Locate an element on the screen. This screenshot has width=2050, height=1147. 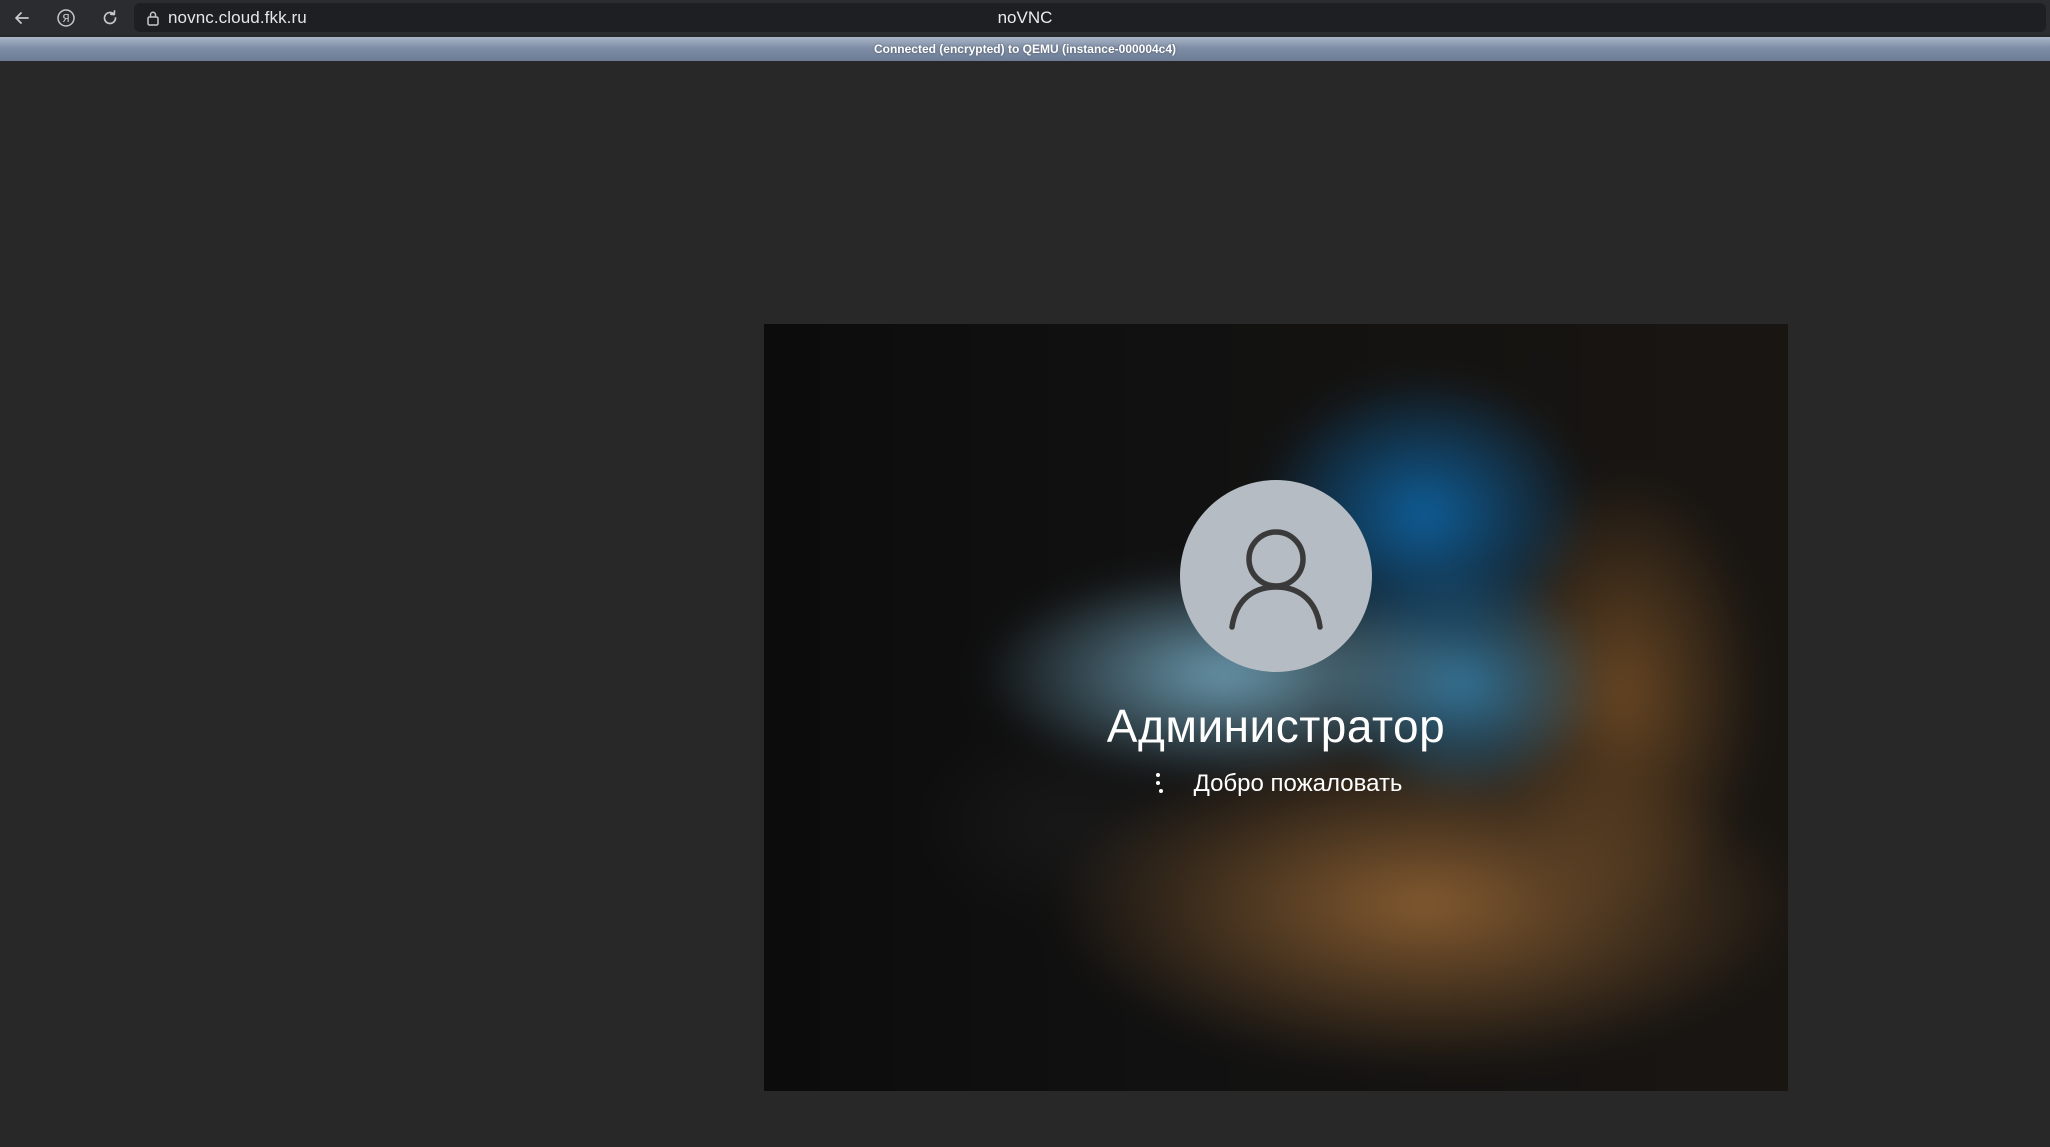
yandex-icon: Я is located at coordinates (66, 17).